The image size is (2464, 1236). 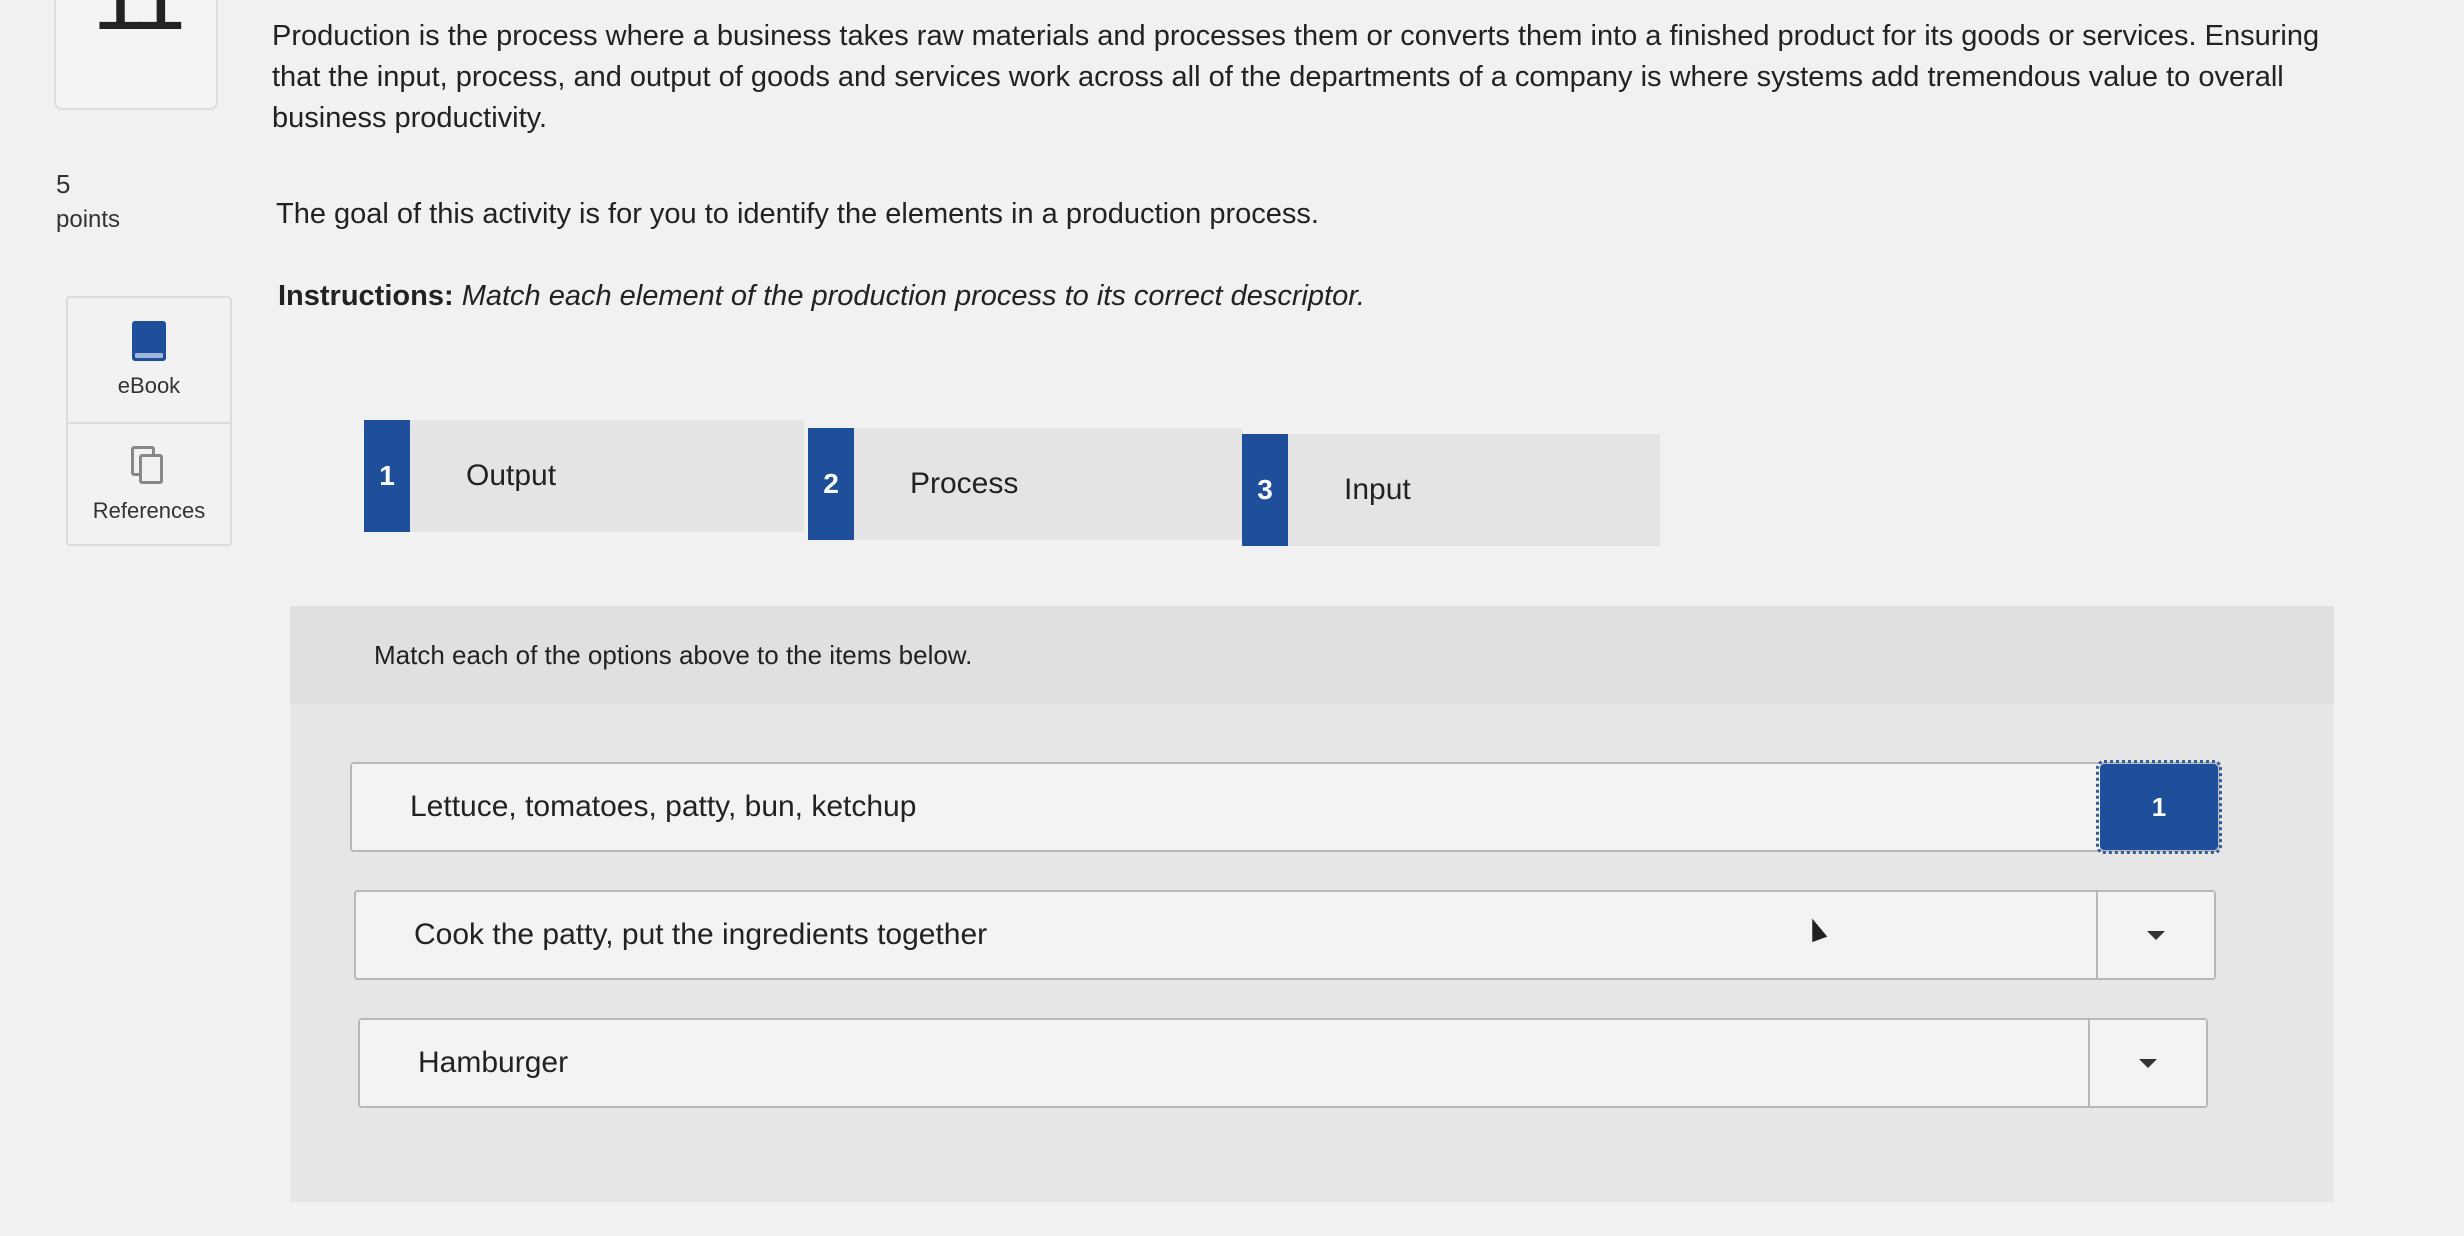 I want to click on option-list: 1 Output 2 Process 3 Input, so click(x=1012, y=485).